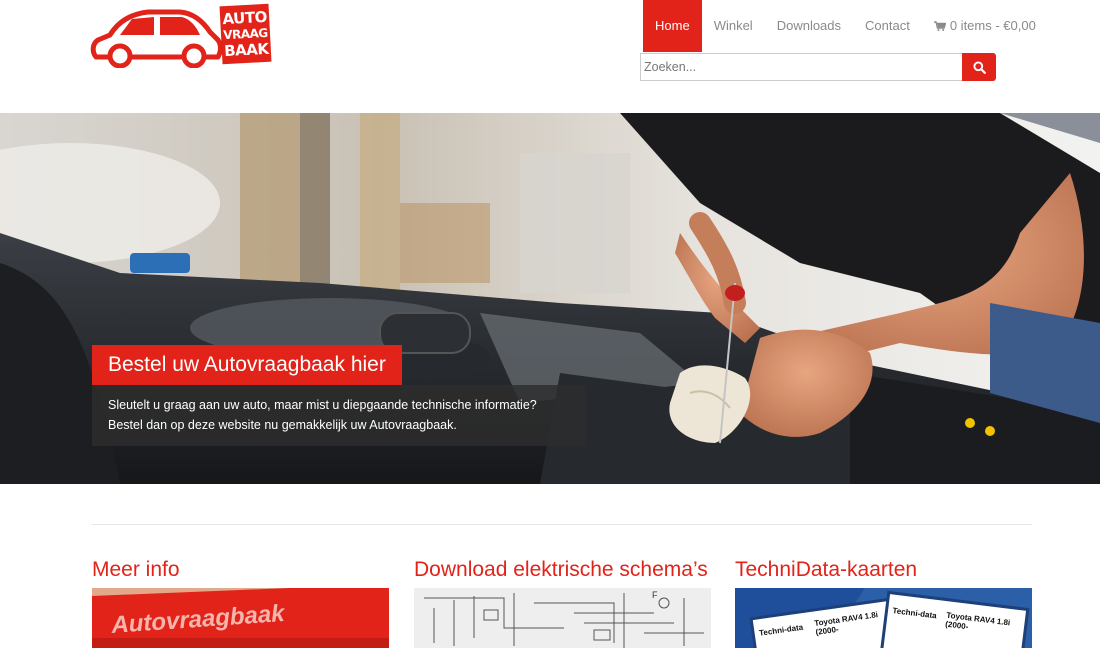  I want to click on nav-item-cart: 0 items - €0,00, so click(985, 26).